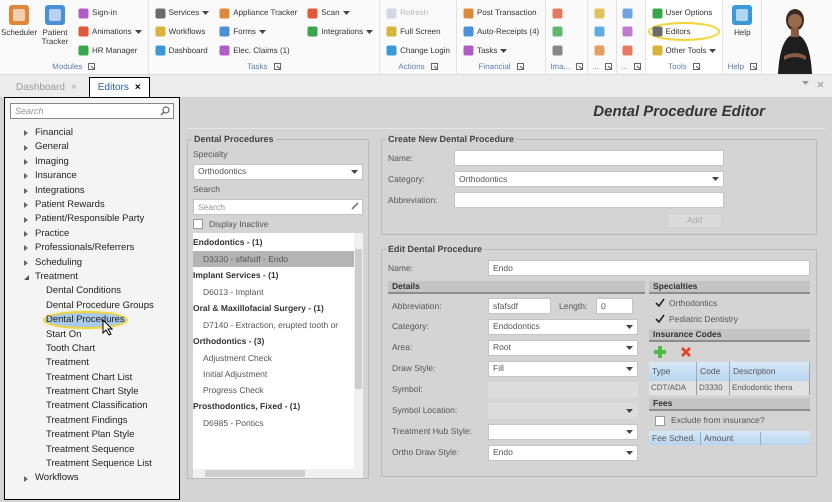 The height and width of the screenshot is (502, 832). I want to click on tree-item: Dental Procedure Groups, so click(100, 305).